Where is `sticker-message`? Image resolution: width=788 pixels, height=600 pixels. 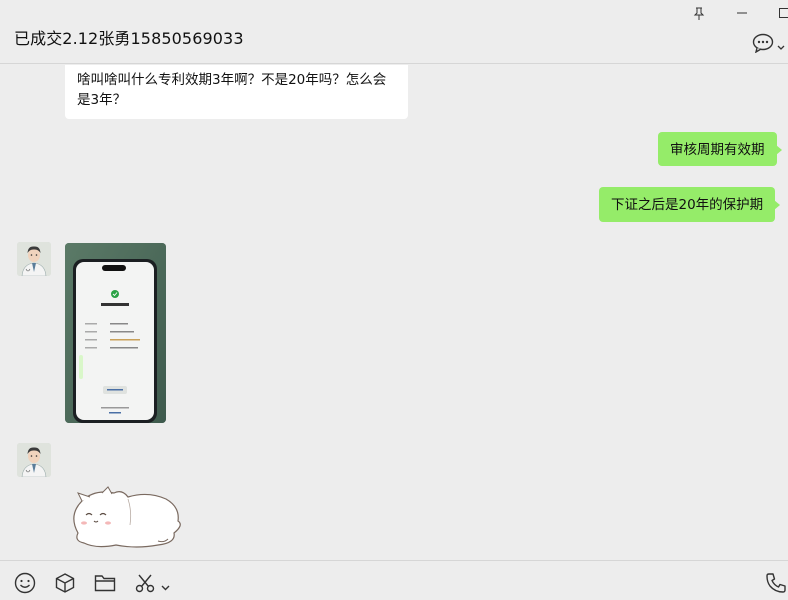 sticker-message is located at coordinates (126, 520).